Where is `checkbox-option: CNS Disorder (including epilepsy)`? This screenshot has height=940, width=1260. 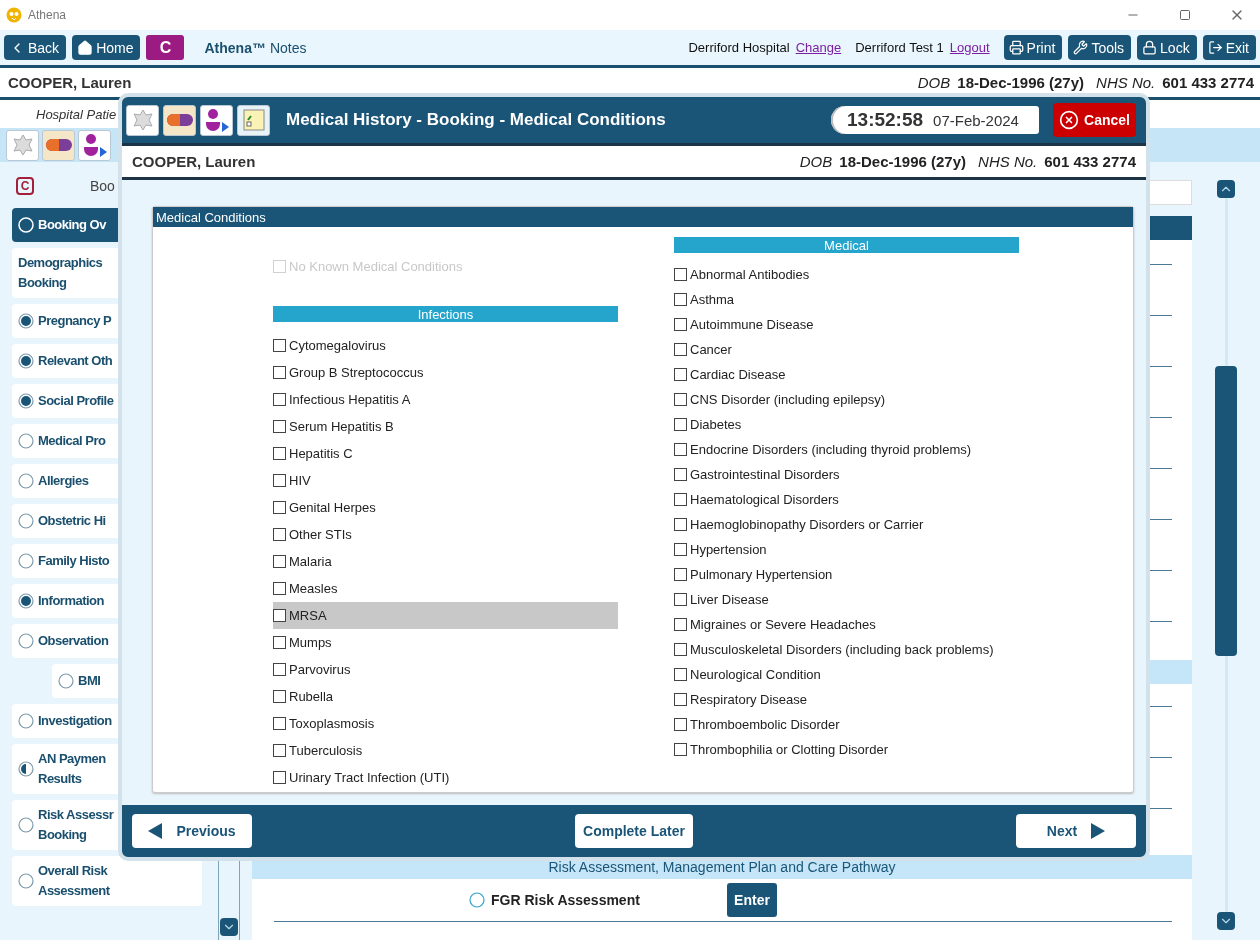
checkbox-option: CNS Disorder (including epilepsy) is located at coordinates (846, 399).